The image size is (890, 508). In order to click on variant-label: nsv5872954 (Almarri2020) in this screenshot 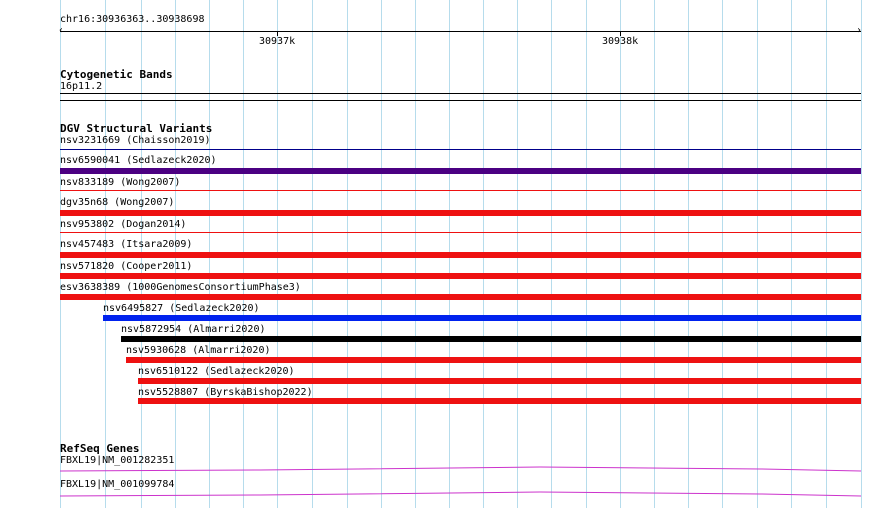, I will do `click(193, 330)`.